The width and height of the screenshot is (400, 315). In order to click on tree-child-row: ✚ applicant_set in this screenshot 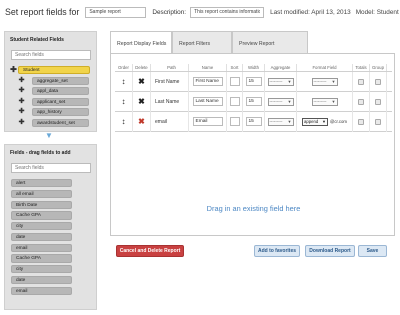, I will do `click(52, 102)`.